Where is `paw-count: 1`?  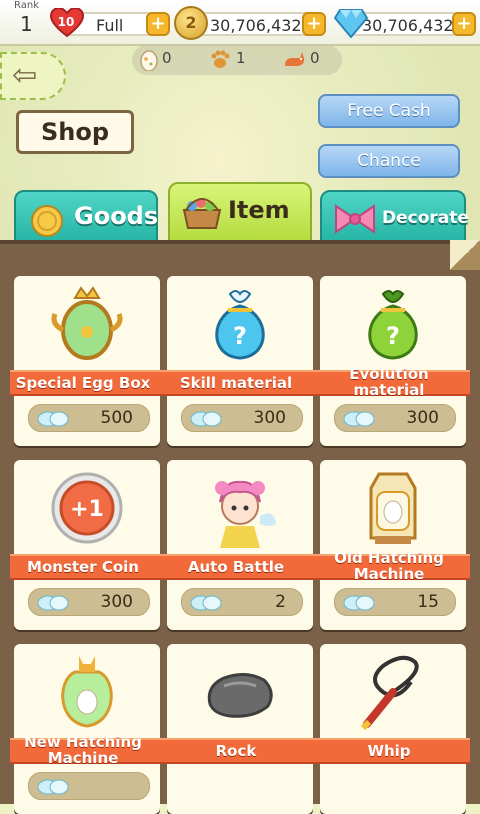 paw-count: 1 is located at coordinates (241, 58).